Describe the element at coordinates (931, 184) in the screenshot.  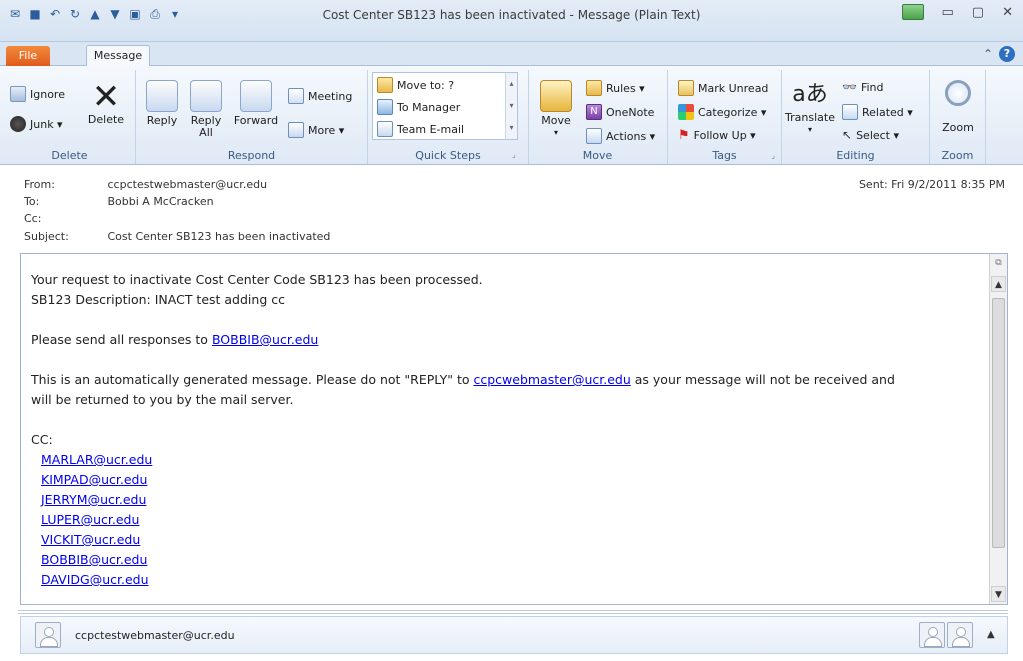
I see `sent-date: Sent: Fri 9/2/2011 8:35 PM` at that location.